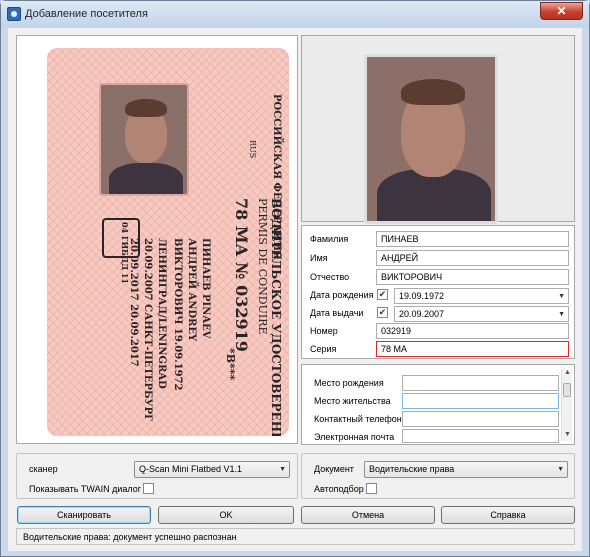 The image size is (590, 557). I want to click on patronymic-field: ВИКТОРОВИЧ, so click(472, 277).